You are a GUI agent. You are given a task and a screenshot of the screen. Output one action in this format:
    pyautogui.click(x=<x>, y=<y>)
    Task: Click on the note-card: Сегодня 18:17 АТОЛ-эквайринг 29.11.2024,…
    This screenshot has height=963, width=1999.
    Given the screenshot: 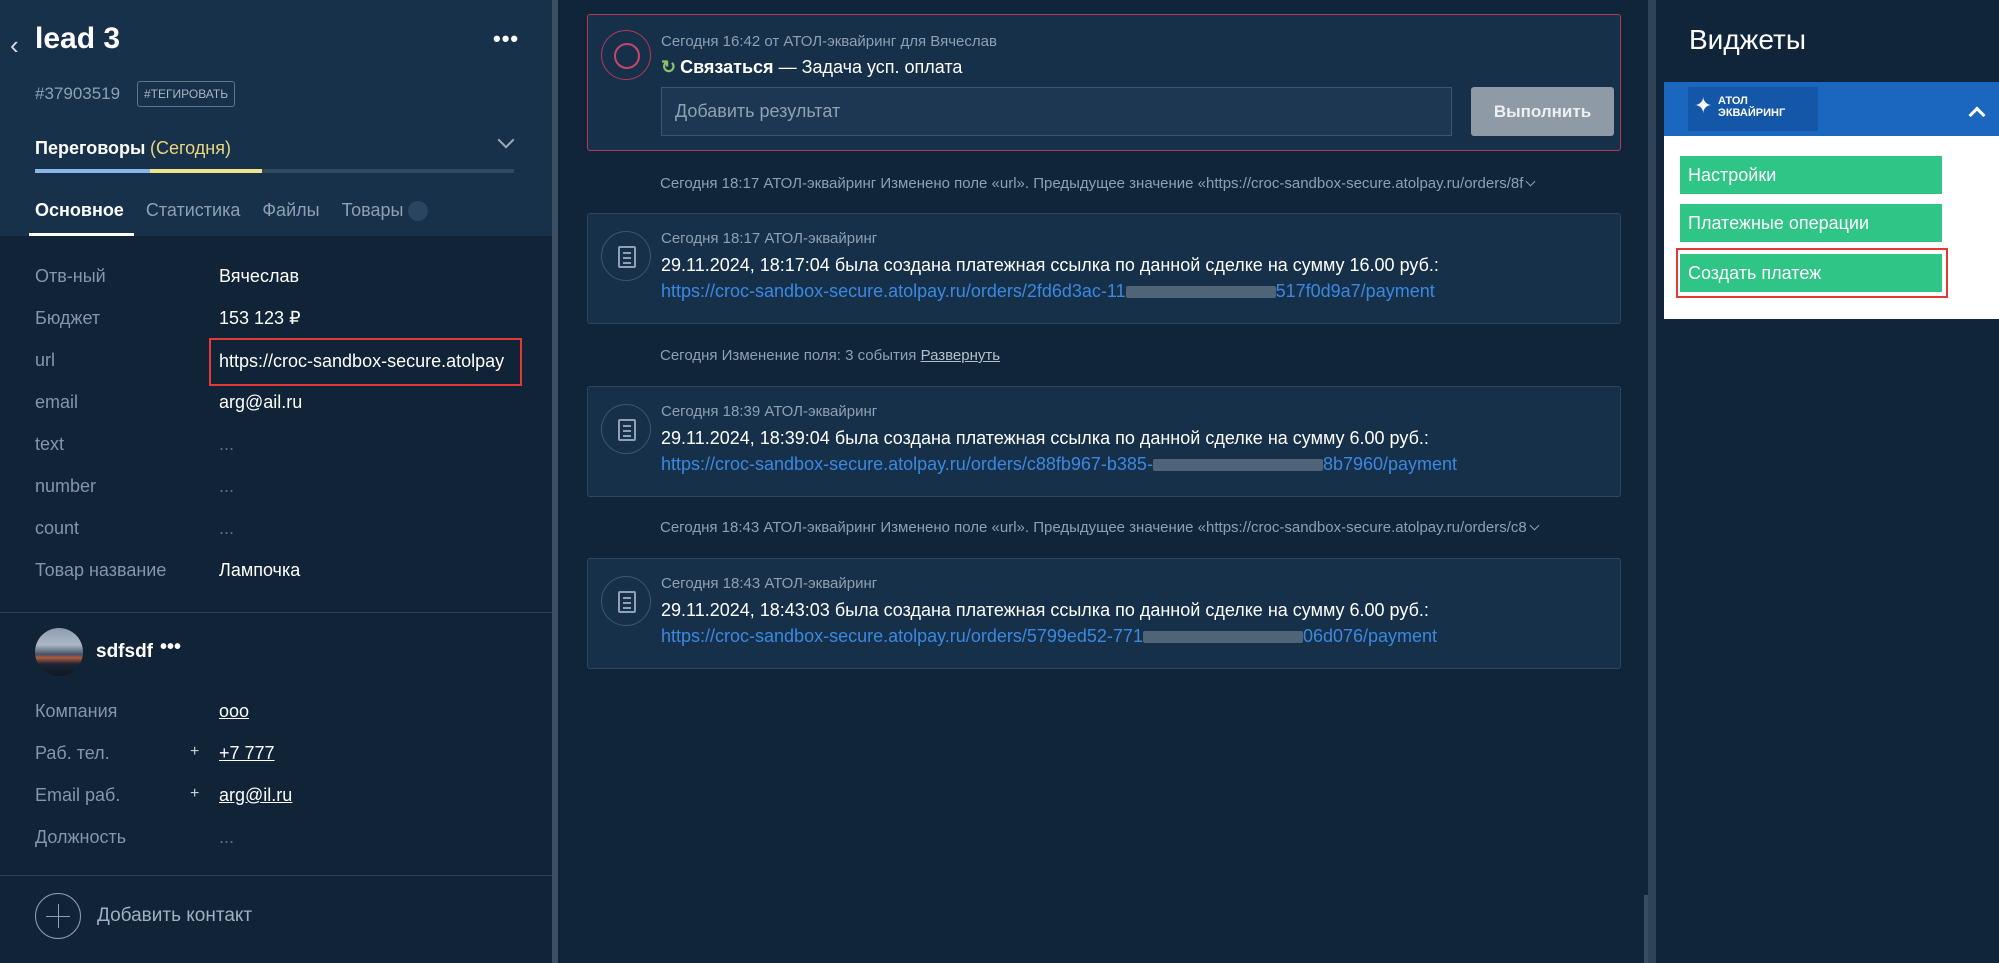 What is the action you would take?
    pyautogui.click(x=1104, y=268)
    